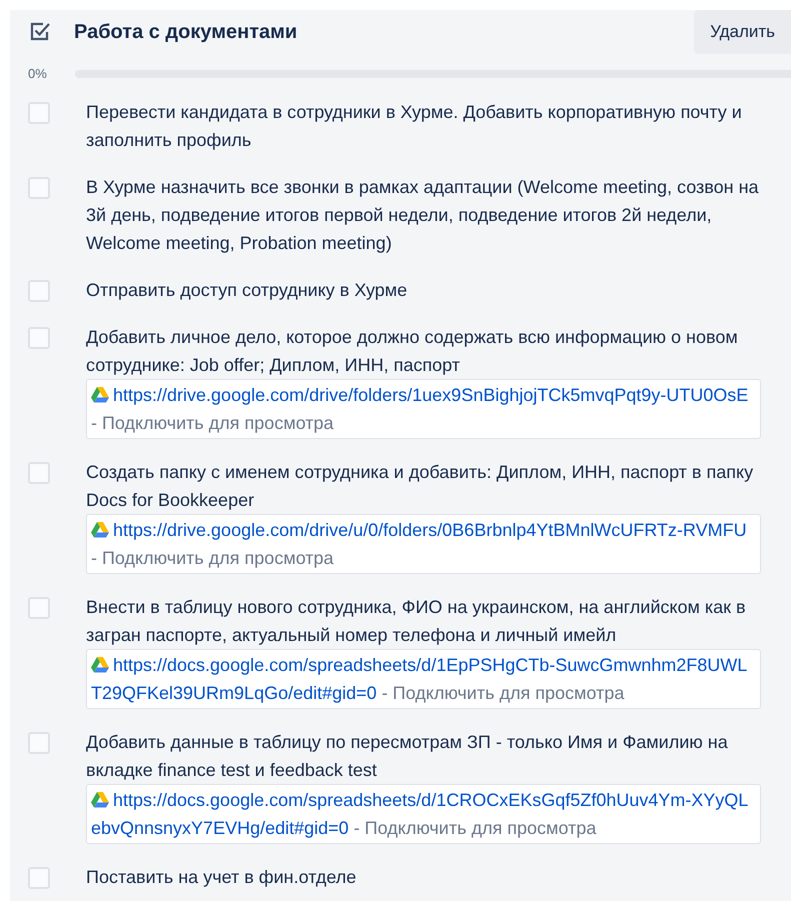 The width and height of the screenshot is (791, 901). I want to click on checklist-item-text: Добавить личное дело, которое должно содержать всю информацию о новом сотруднике: Job offer; Диплом, ИНН, паспорт, so click(412, 351).